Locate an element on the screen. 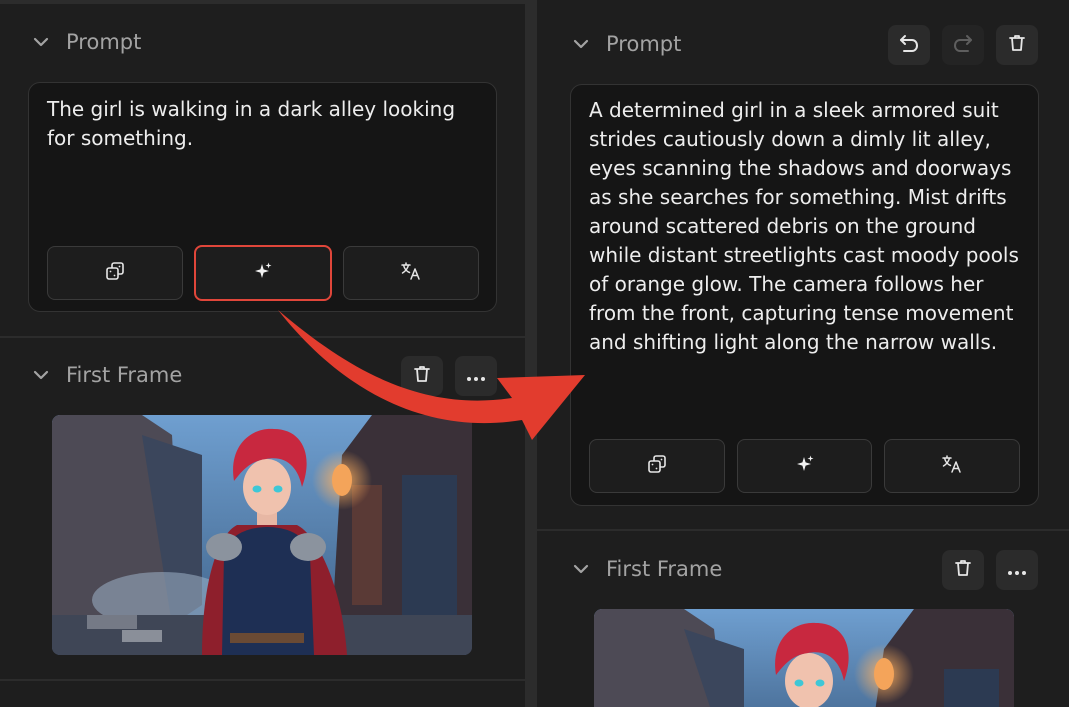  redo-icon is located at coordinates (963, 45).